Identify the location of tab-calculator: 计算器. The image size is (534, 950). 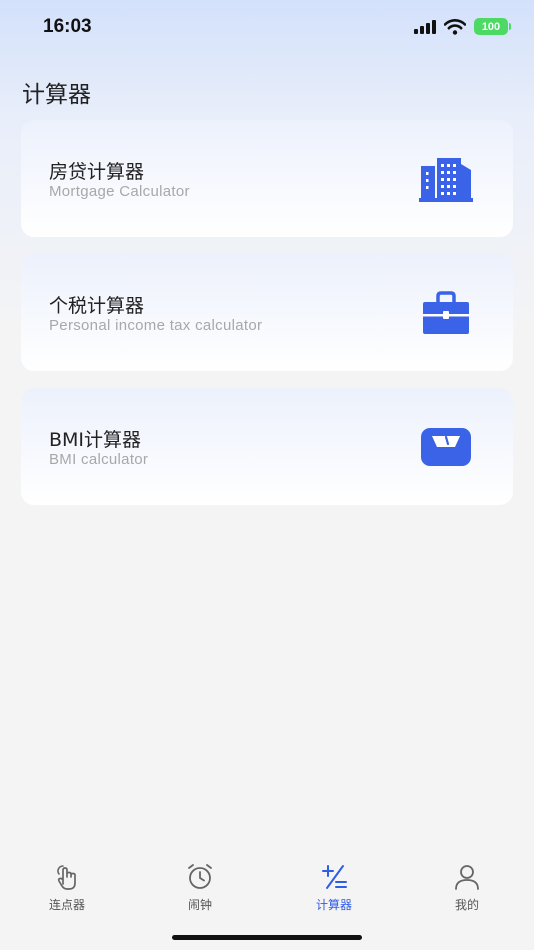
(334, 890).